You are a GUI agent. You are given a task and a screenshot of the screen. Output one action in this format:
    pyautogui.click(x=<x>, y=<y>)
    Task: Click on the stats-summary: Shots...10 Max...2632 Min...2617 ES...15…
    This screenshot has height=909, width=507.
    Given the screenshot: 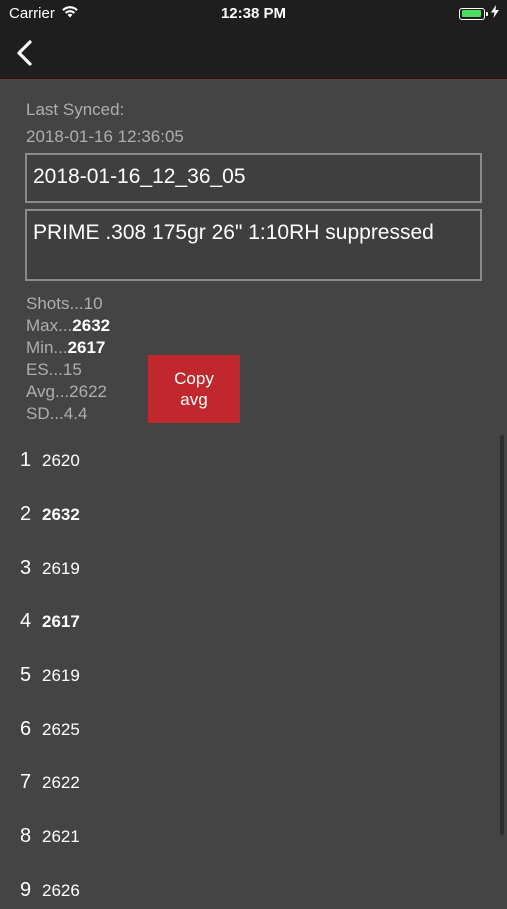 What is the action you would take?
    pyautogui.click(x=68, y=359)
    